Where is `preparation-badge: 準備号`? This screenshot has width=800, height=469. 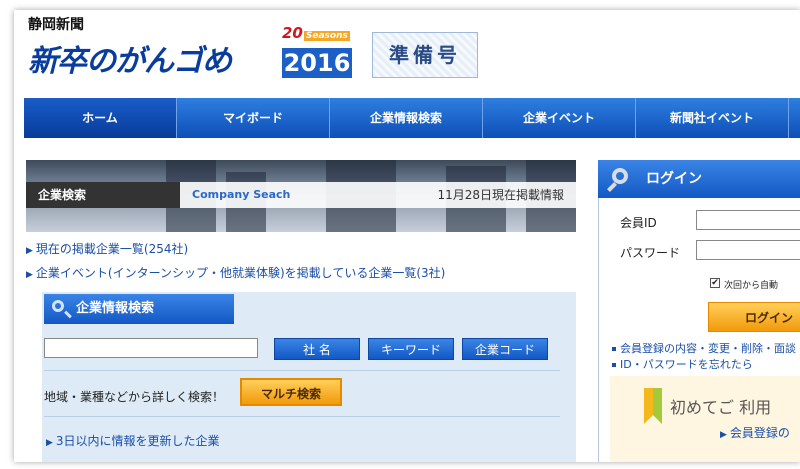 preparation-badge: 準備号 is located at coordinates (425, 55).